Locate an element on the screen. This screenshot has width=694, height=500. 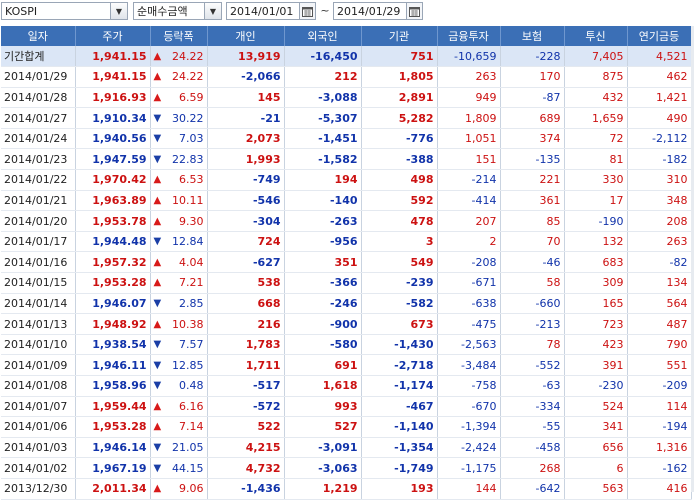
foreign-cell: -3,088 is located at coordinates (323, 98).